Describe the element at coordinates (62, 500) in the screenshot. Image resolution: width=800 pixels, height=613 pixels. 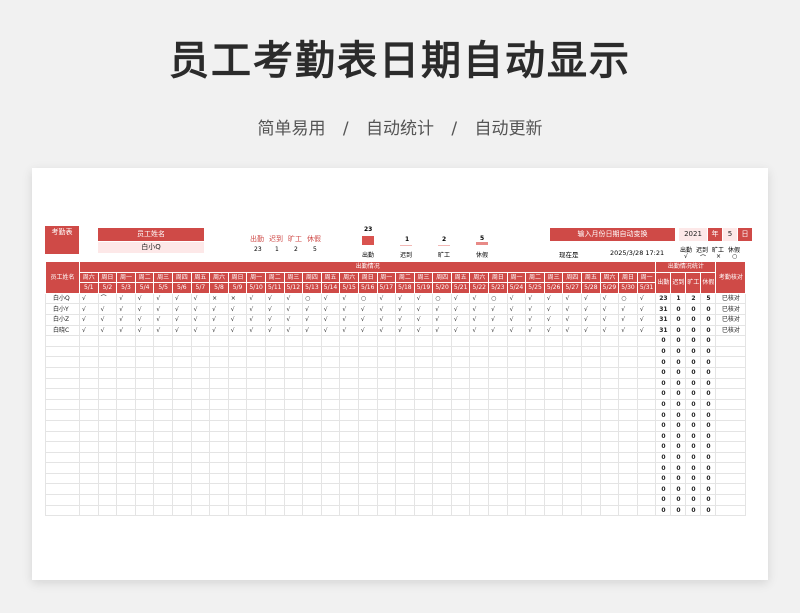
I see `employee-name-cell` at that location.